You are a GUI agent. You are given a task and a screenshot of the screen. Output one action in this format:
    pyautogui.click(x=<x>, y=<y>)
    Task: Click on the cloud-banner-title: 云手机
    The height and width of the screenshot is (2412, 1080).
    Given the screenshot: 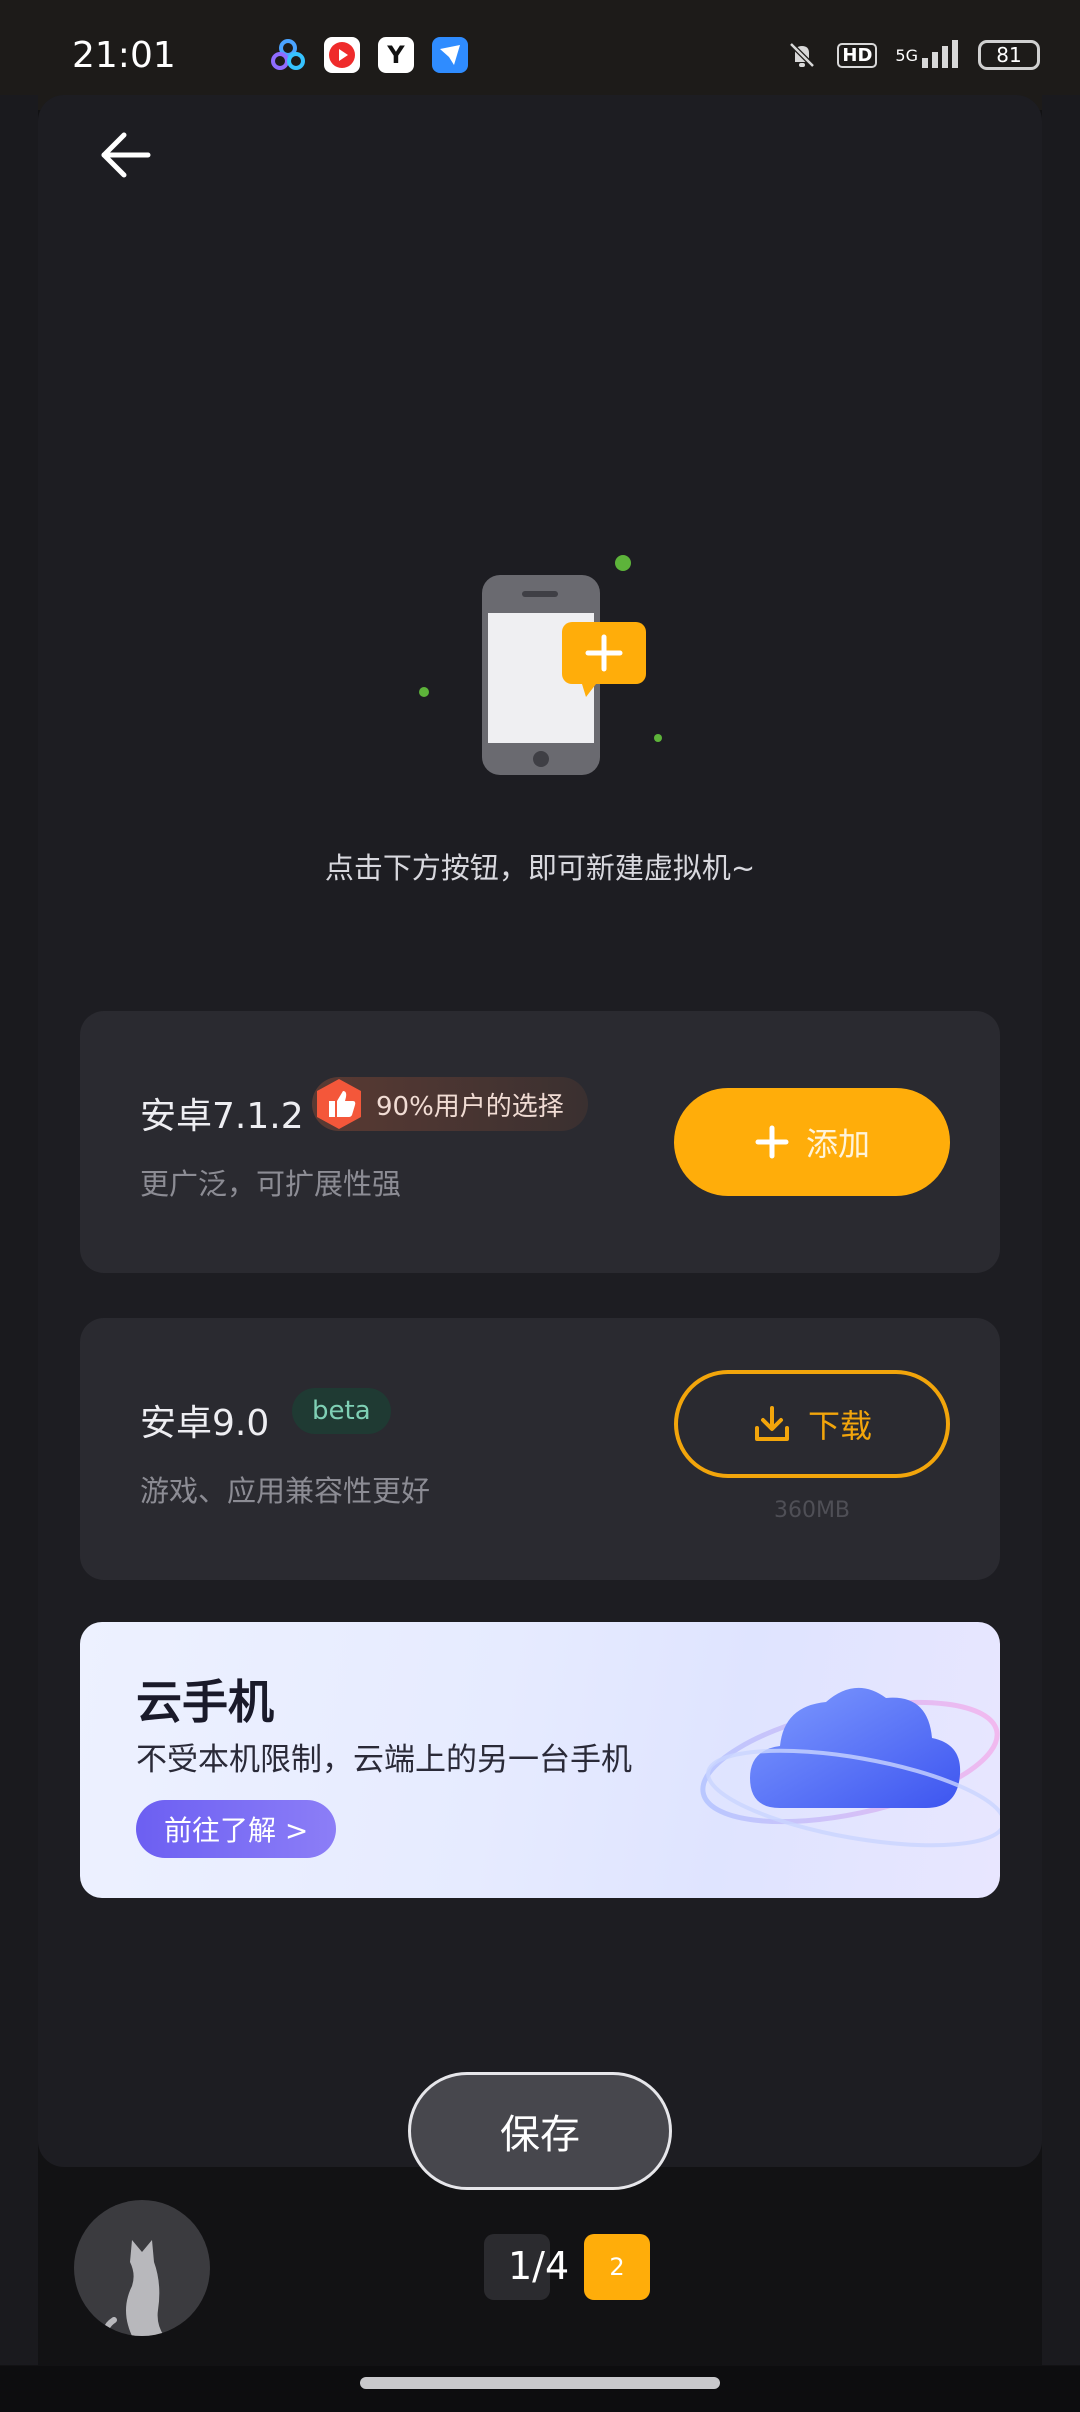 What is the action you would take?
    pyautogui.click(x=205, y=1702)
    